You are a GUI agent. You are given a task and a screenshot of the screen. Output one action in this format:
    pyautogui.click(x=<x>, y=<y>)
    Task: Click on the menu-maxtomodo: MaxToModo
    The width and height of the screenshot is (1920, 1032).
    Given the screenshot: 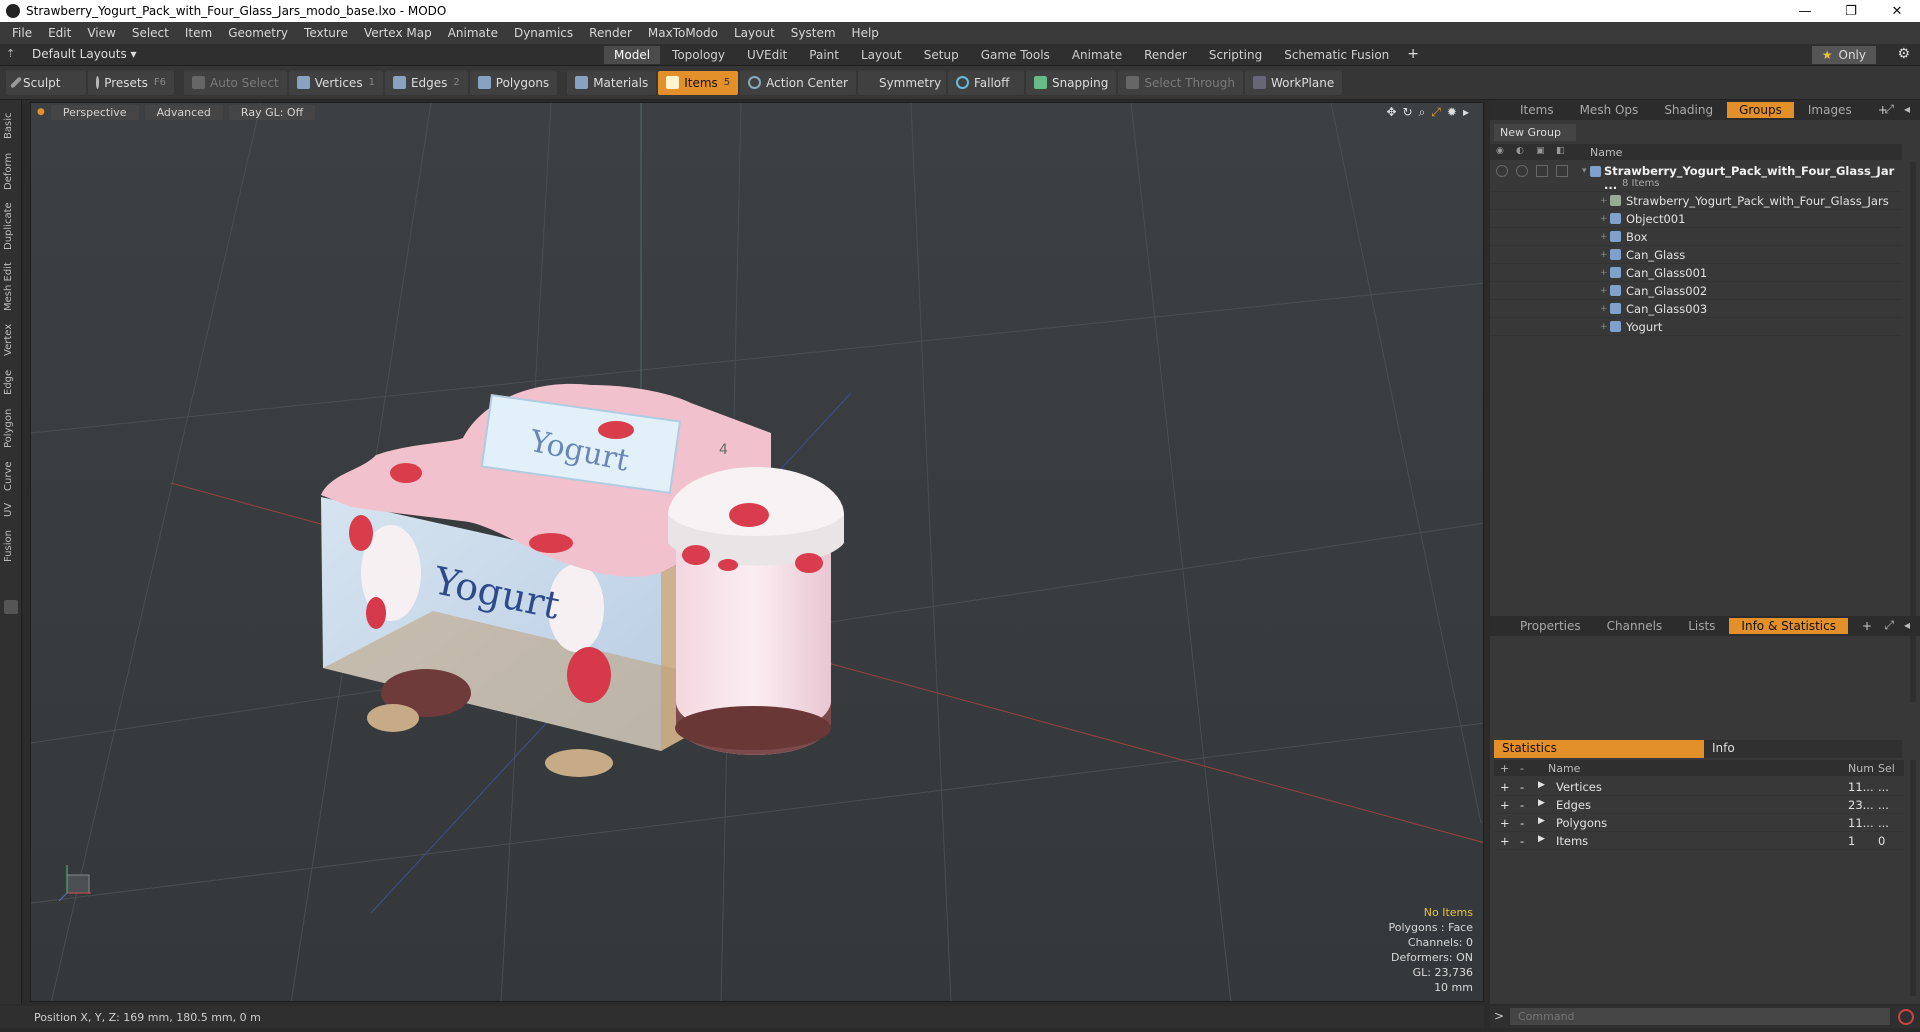 What is the action you would take?
    pyautogui.click(x=683, y=33)
    